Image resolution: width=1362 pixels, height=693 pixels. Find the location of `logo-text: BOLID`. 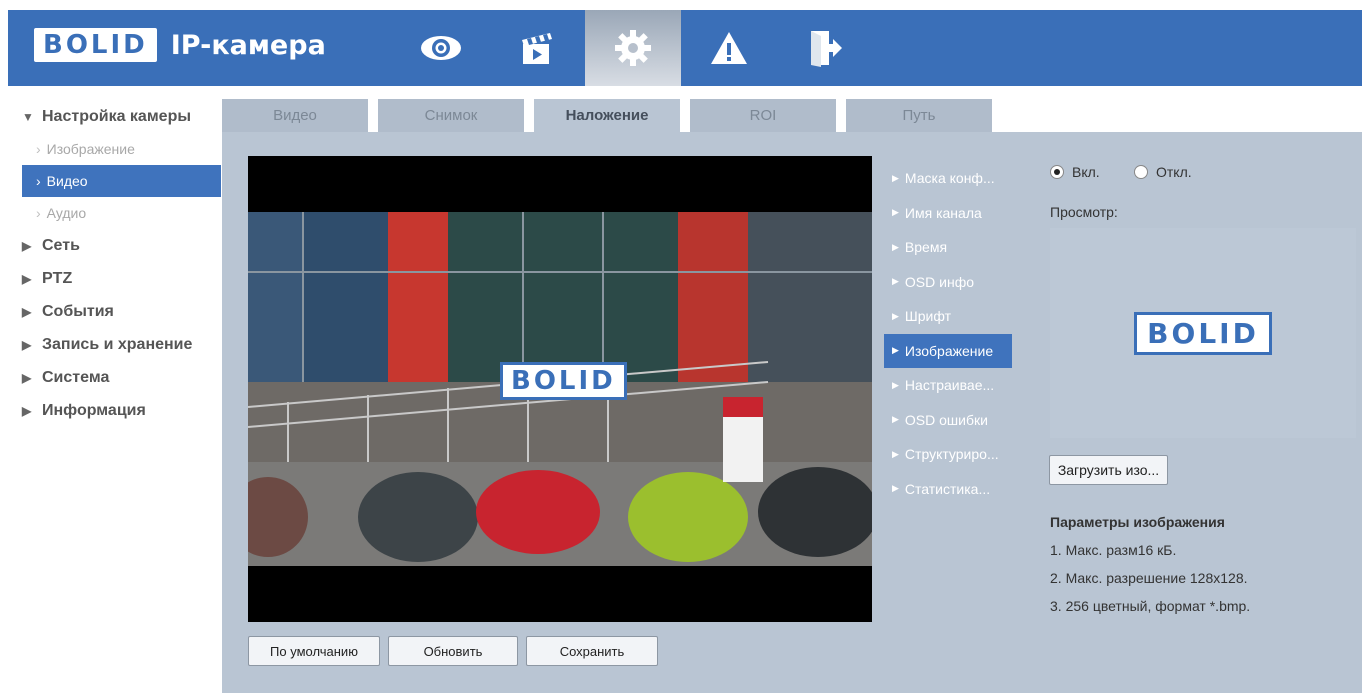

logo-text: BOLID is located at coordinates (95, 45).